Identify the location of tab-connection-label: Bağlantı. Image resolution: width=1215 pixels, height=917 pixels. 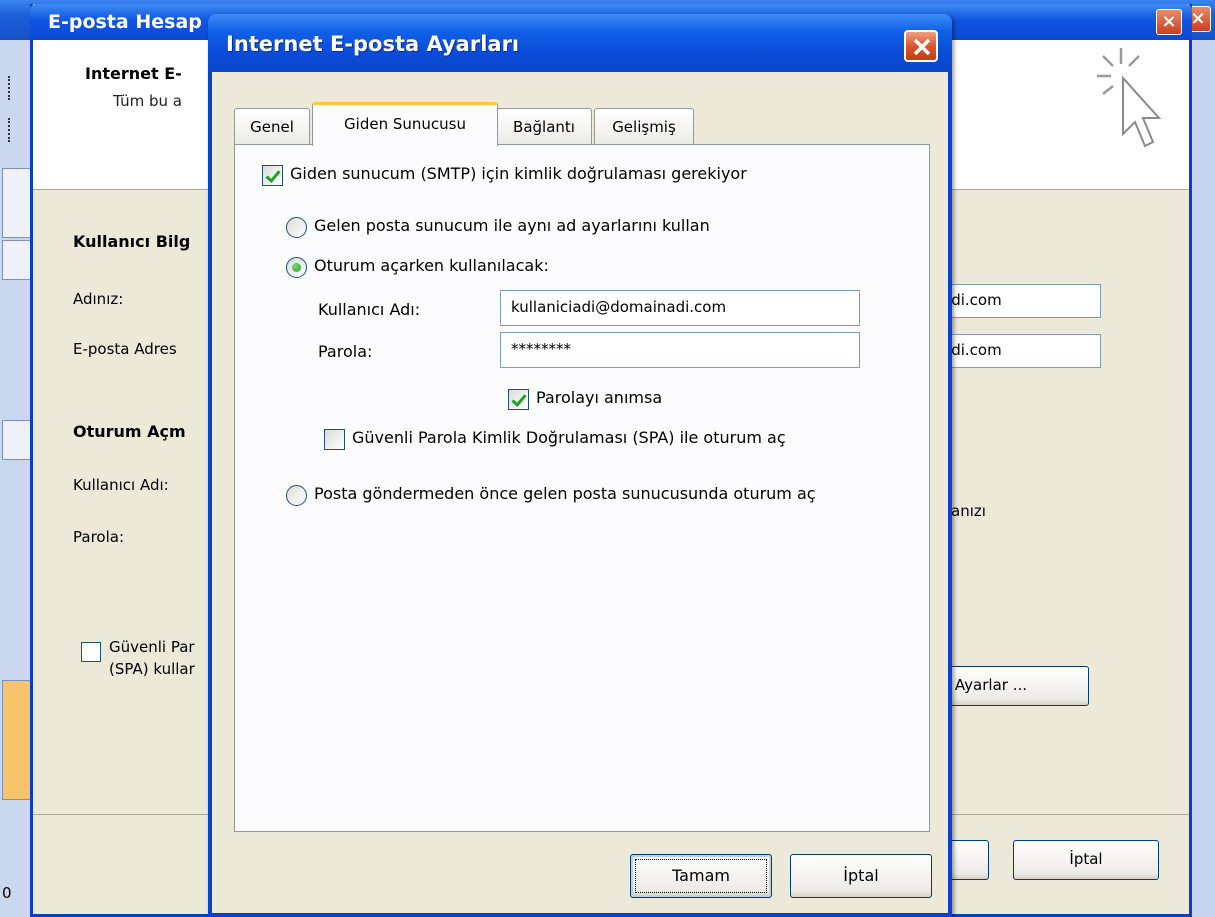
(544, 127).